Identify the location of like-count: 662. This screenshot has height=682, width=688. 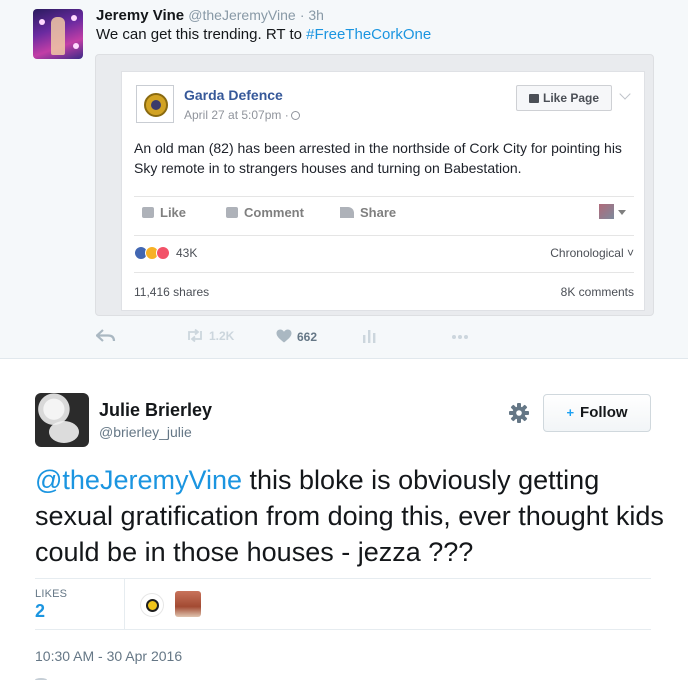
(307, 337).